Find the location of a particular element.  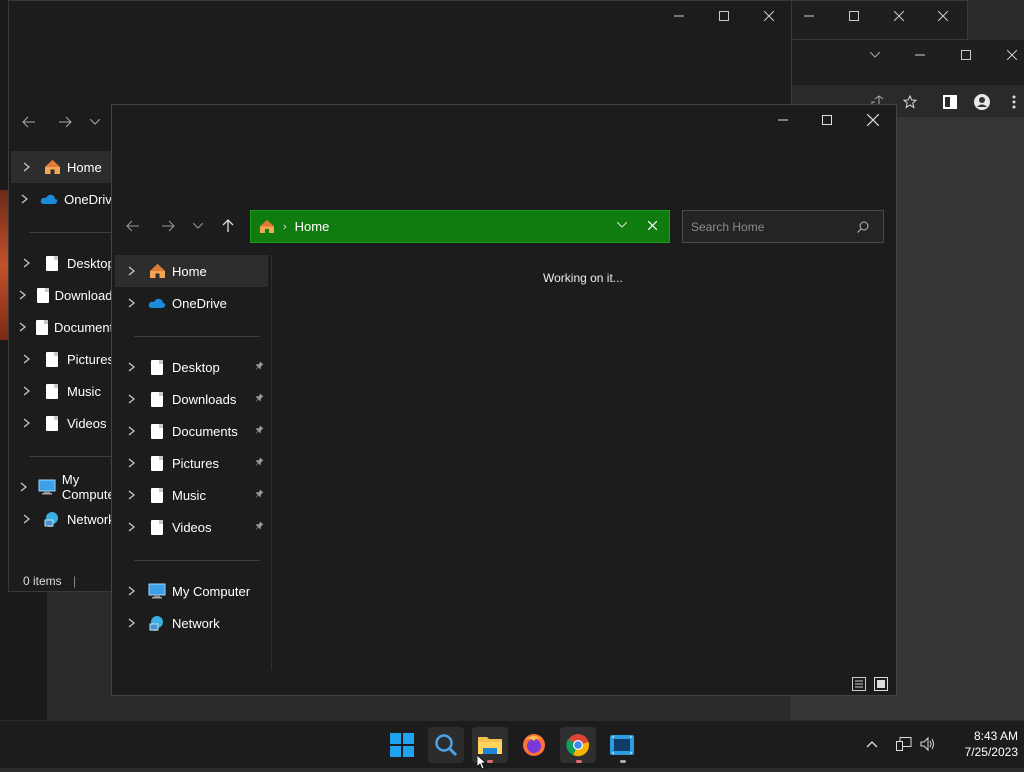

main-nav-item-videos: Videos is located at coordinates (197, 527).